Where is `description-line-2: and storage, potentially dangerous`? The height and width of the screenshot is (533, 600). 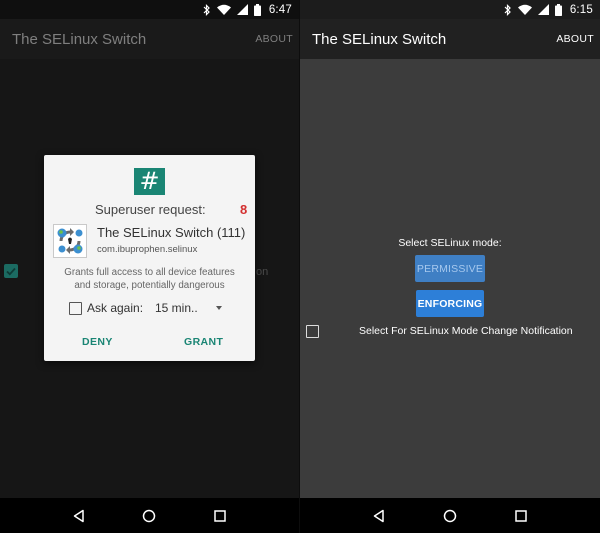 description-line-2: and storage, potentially dangerous is located at coordinates (149, 285).